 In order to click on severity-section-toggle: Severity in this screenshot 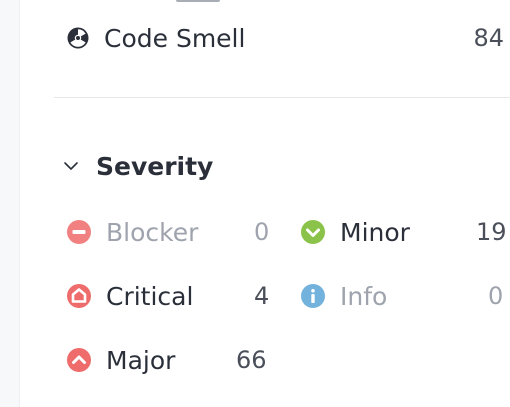, I will do `click(136, 166)`.